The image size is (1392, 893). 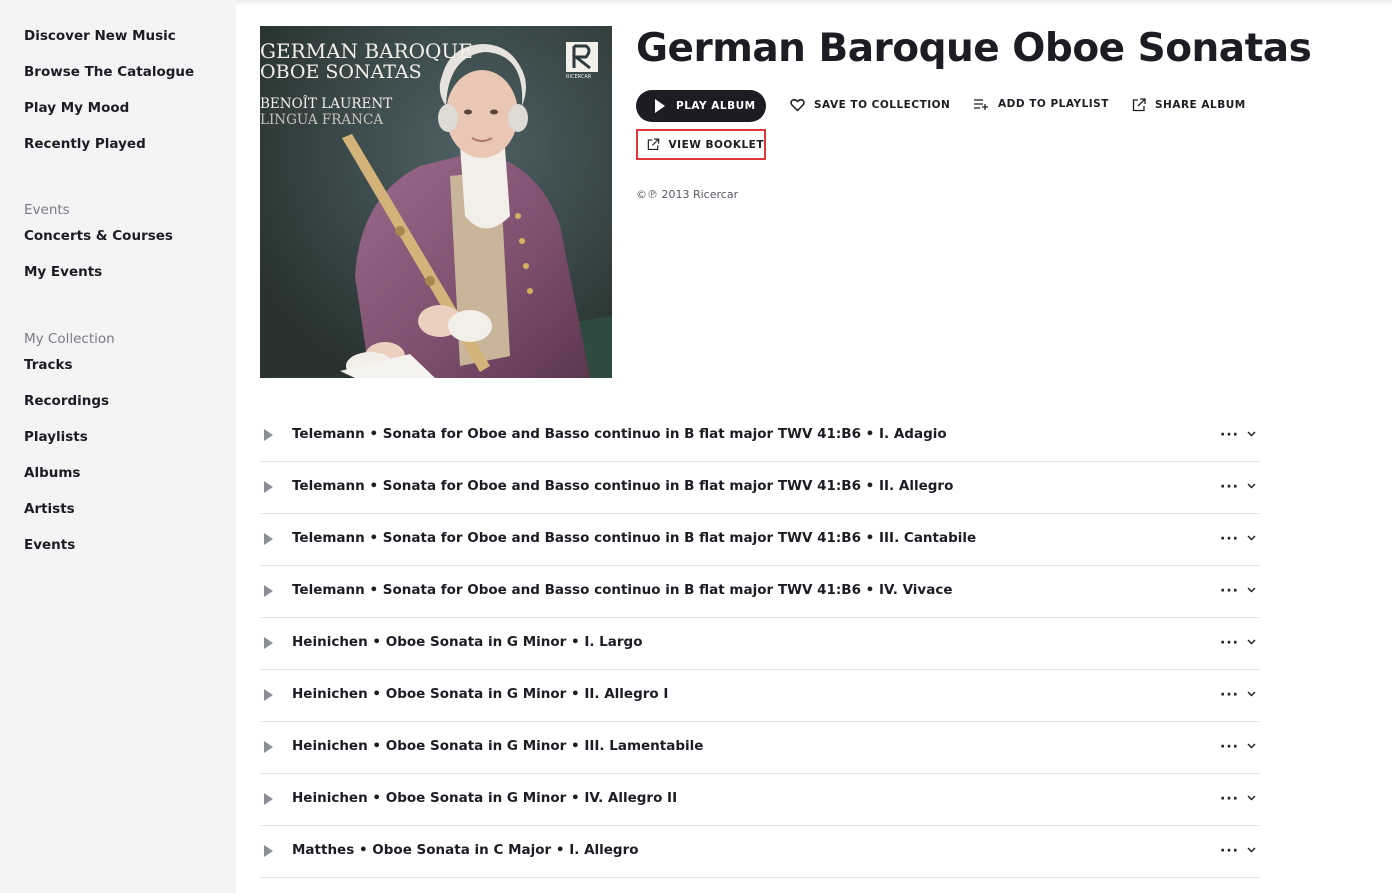 What do you see at coordinates (47, 210) in the screenshot?
I see `events-heading: Events` at bounding box center [47, 210].